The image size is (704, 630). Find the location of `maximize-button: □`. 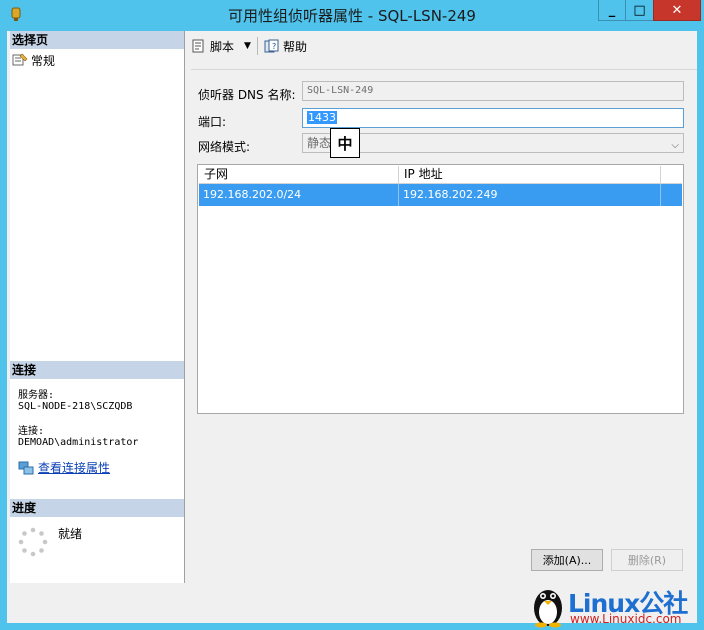

maximize-button: □ is located at coordinates (639, 10).